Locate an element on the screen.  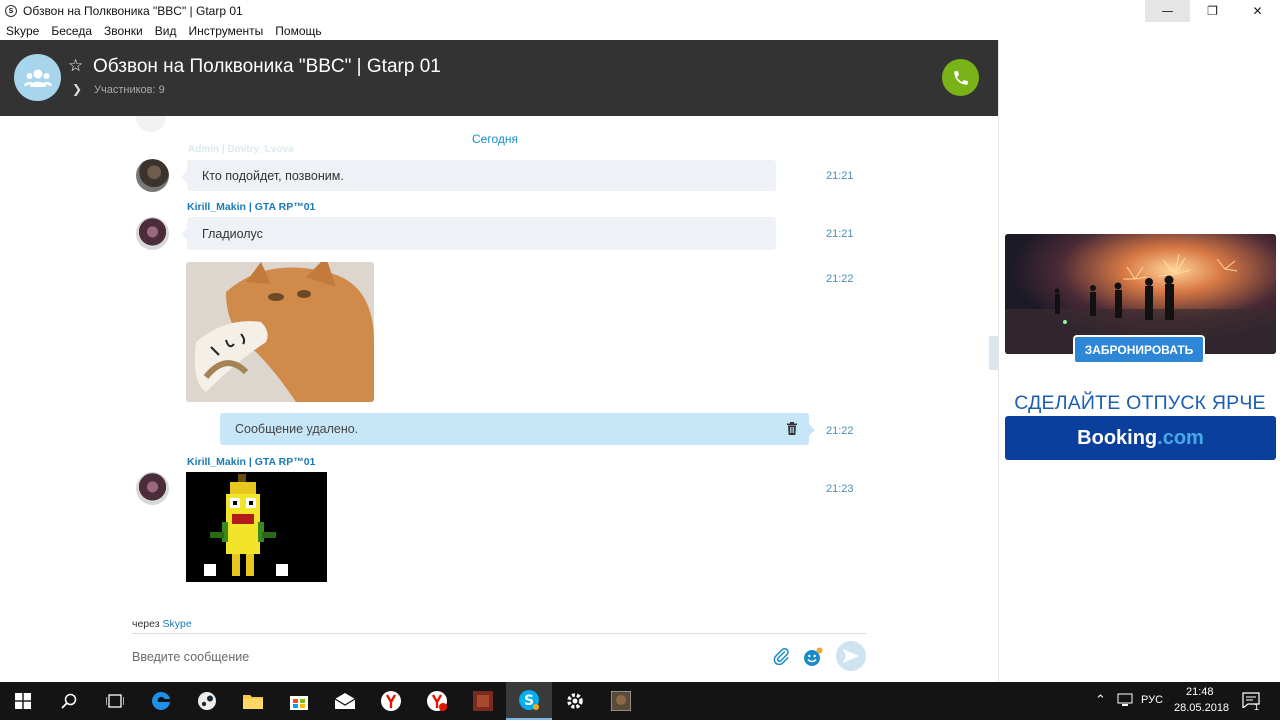
language-indicator: РУС is located at coordinates (1152, 700).